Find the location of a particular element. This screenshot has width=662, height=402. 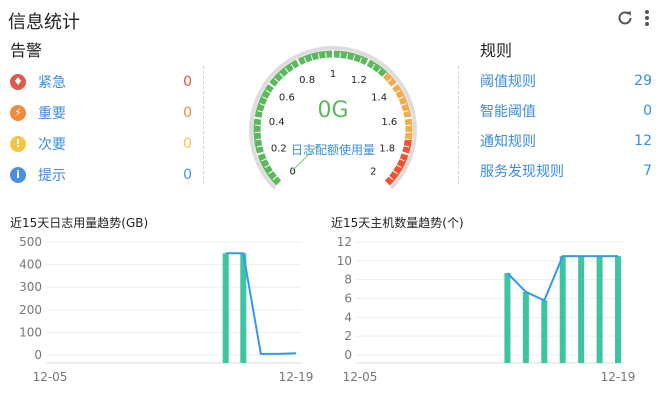

fire-icon: ♦ is located at coordinates (18, 81).